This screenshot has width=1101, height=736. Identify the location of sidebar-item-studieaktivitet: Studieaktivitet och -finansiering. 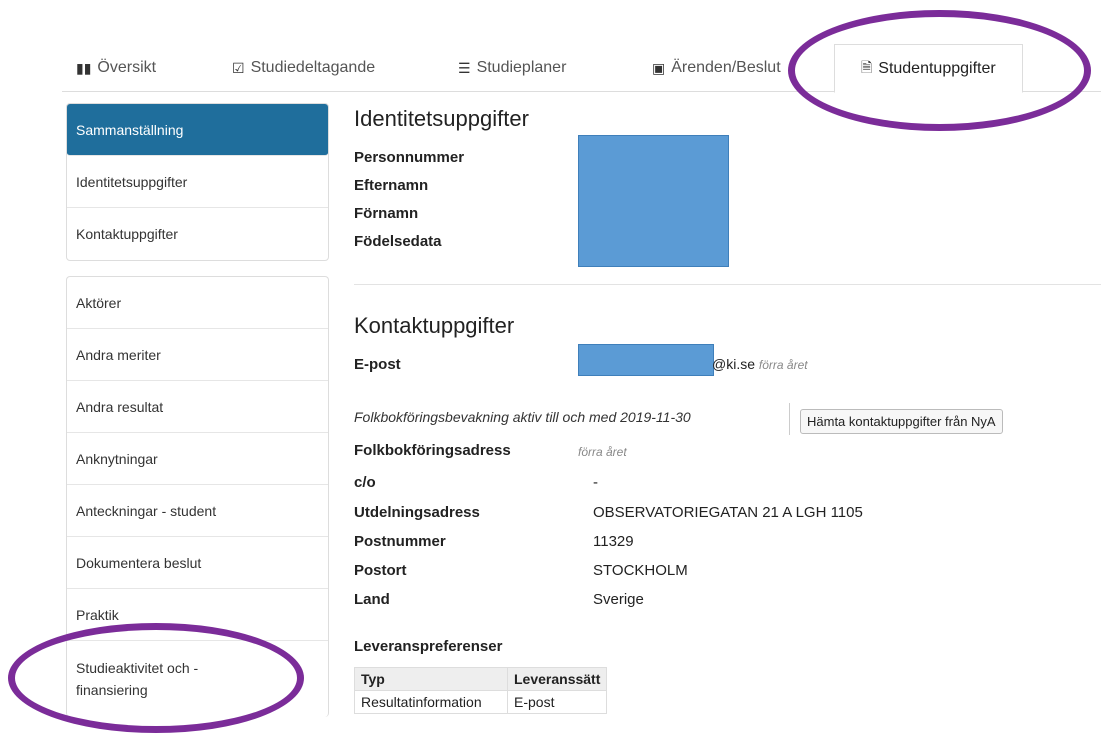
(142, 679).